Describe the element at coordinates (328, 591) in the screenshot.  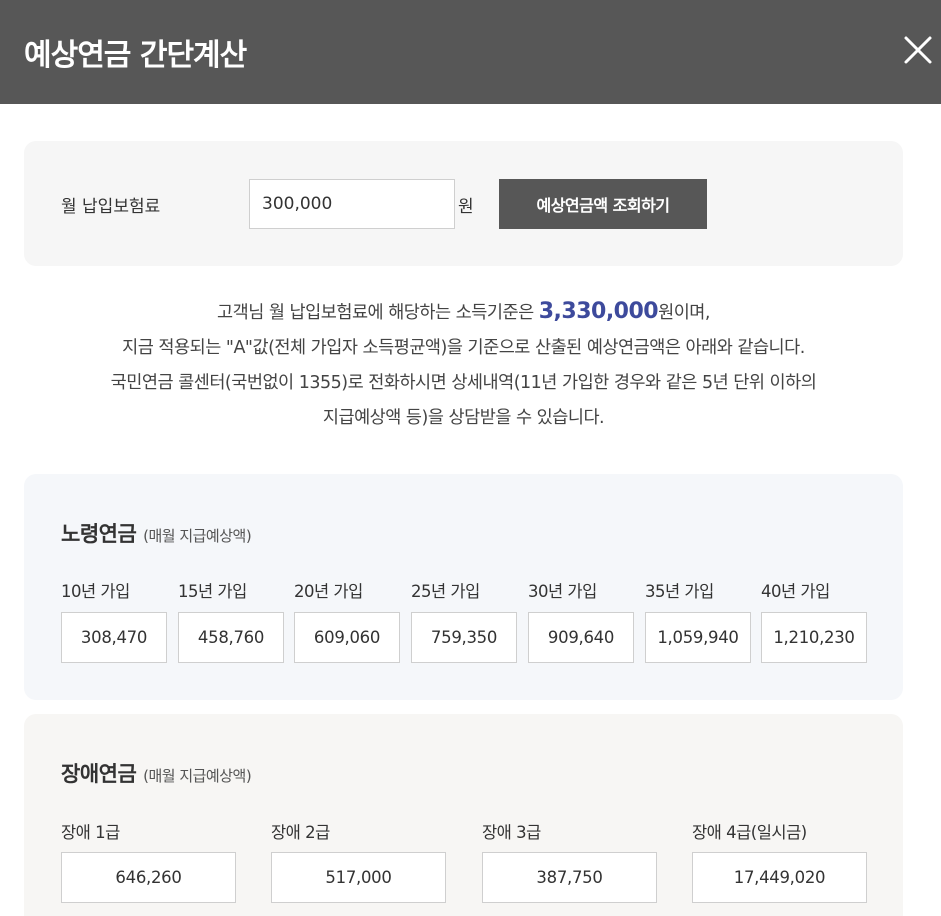
I see `old-age-label-20y: 20년 가입` at that location.